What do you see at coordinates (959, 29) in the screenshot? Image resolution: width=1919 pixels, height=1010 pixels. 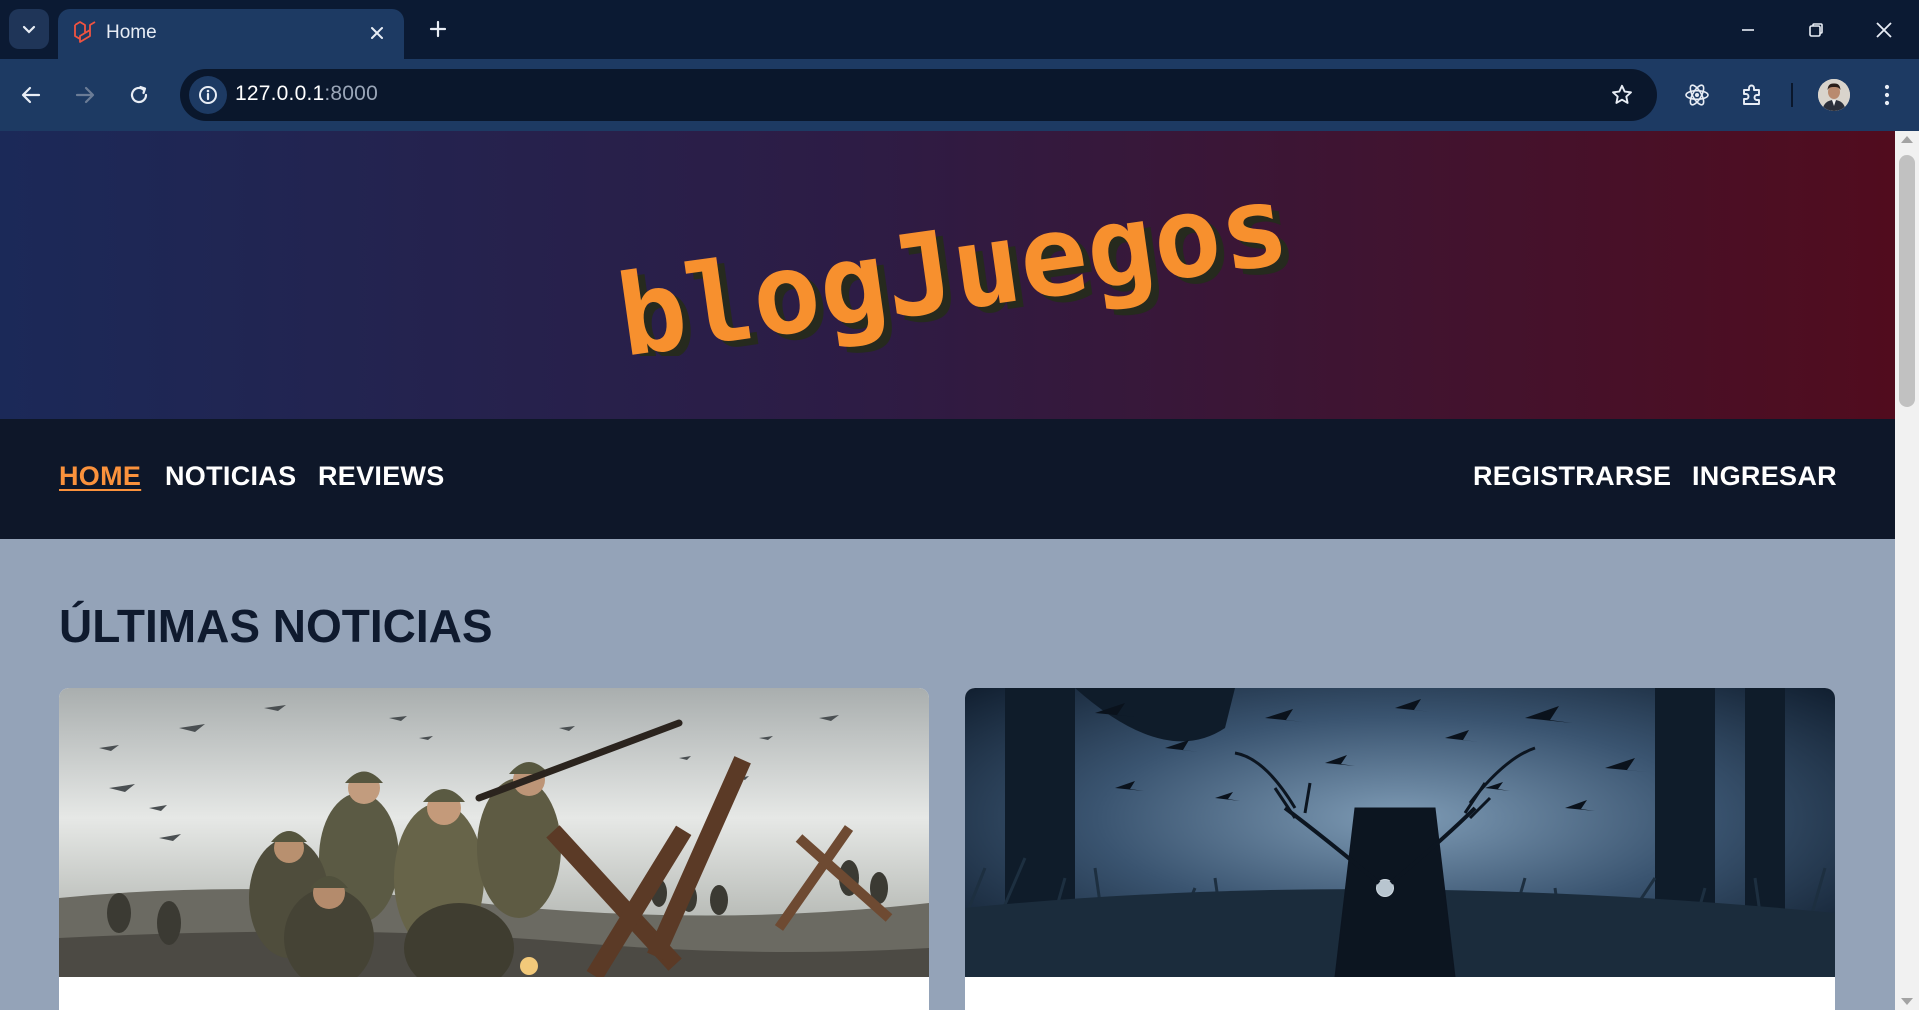 I see `browser-tab-strip: Home` at bounding box center [959, 29].